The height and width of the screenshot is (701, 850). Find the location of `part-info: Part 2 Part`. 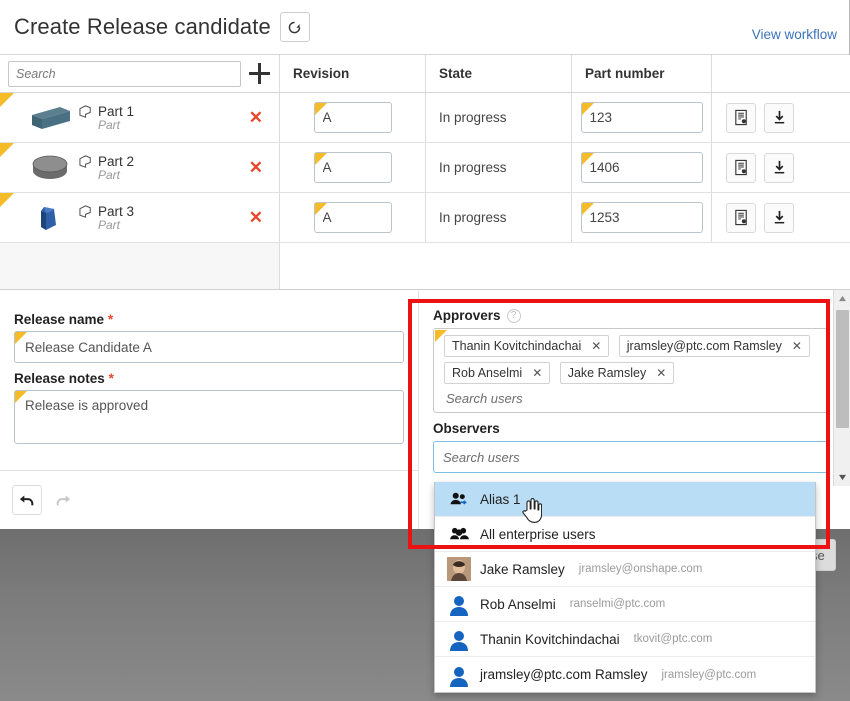

part-info: Part 2 Part is located at coordinates (106, 168).